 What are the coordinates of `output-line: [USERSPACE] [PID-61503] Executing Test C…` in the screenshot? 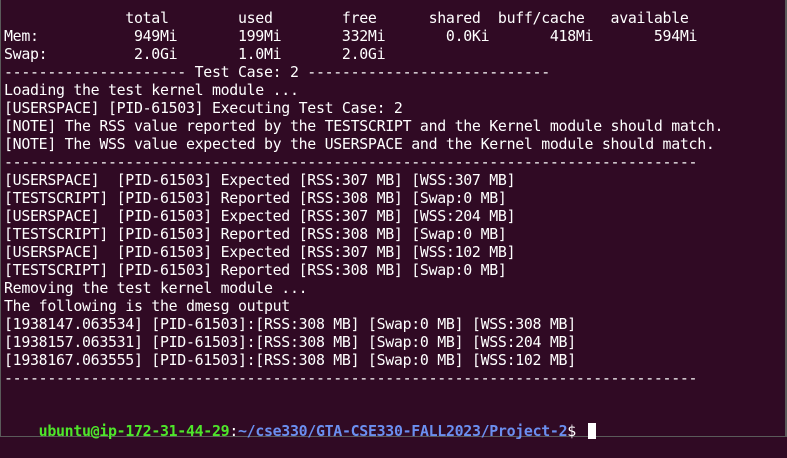 It's located at (203, 108).